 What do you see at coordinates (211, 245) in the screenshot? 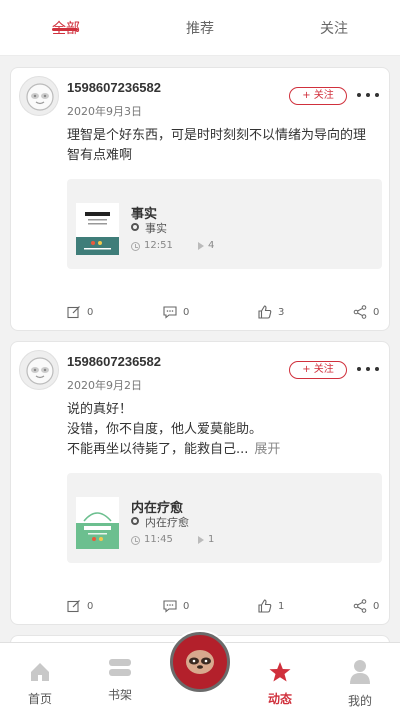
I see `play-count: 4` at bounding box center [211, 245].